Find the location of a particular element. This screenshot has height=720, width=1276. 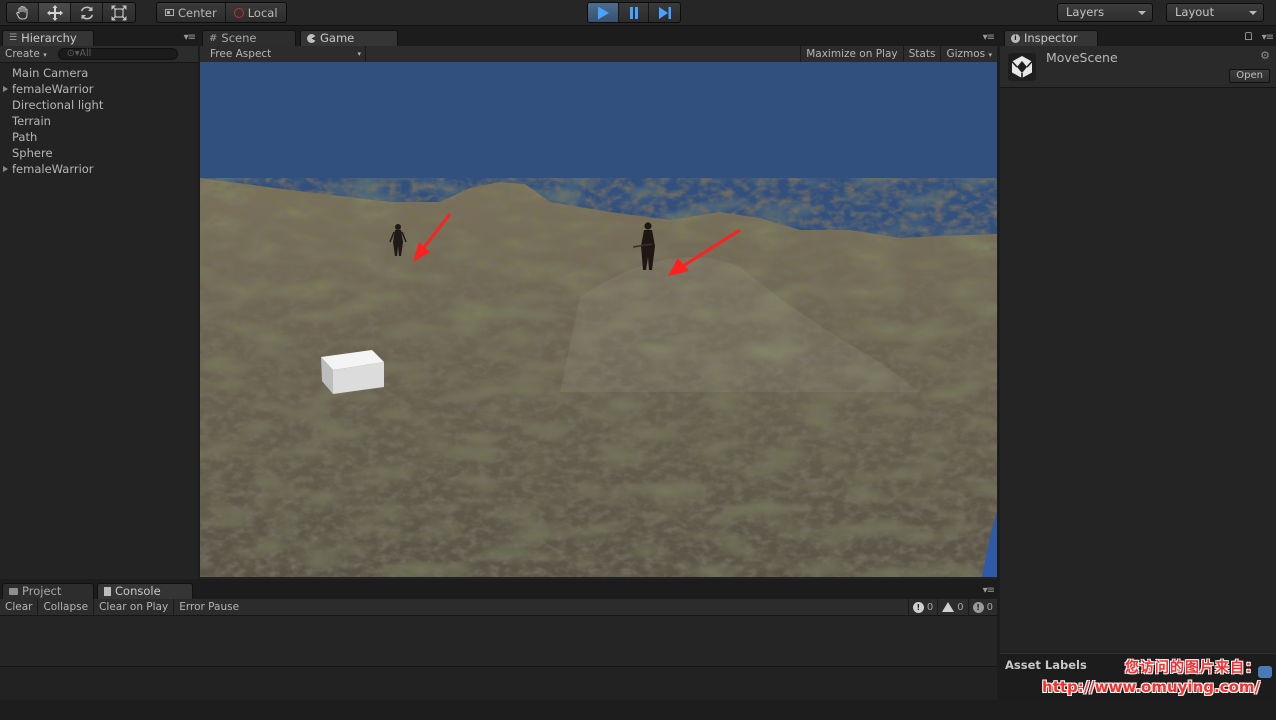

warning-count-toggle: 0 is located at coordinates (952, 607).